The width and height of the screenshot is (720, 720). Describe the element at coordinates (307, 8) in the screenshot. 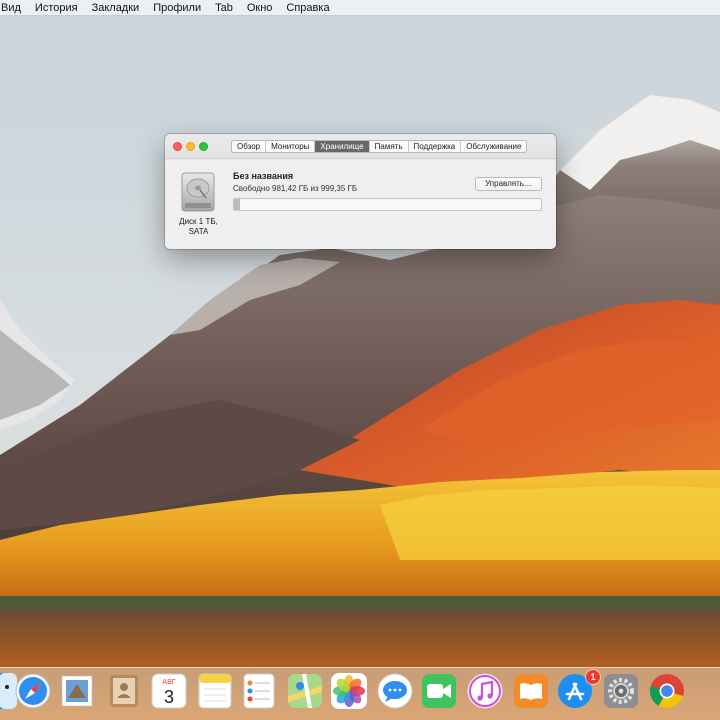

I see `menu-help: Справка` at that location.